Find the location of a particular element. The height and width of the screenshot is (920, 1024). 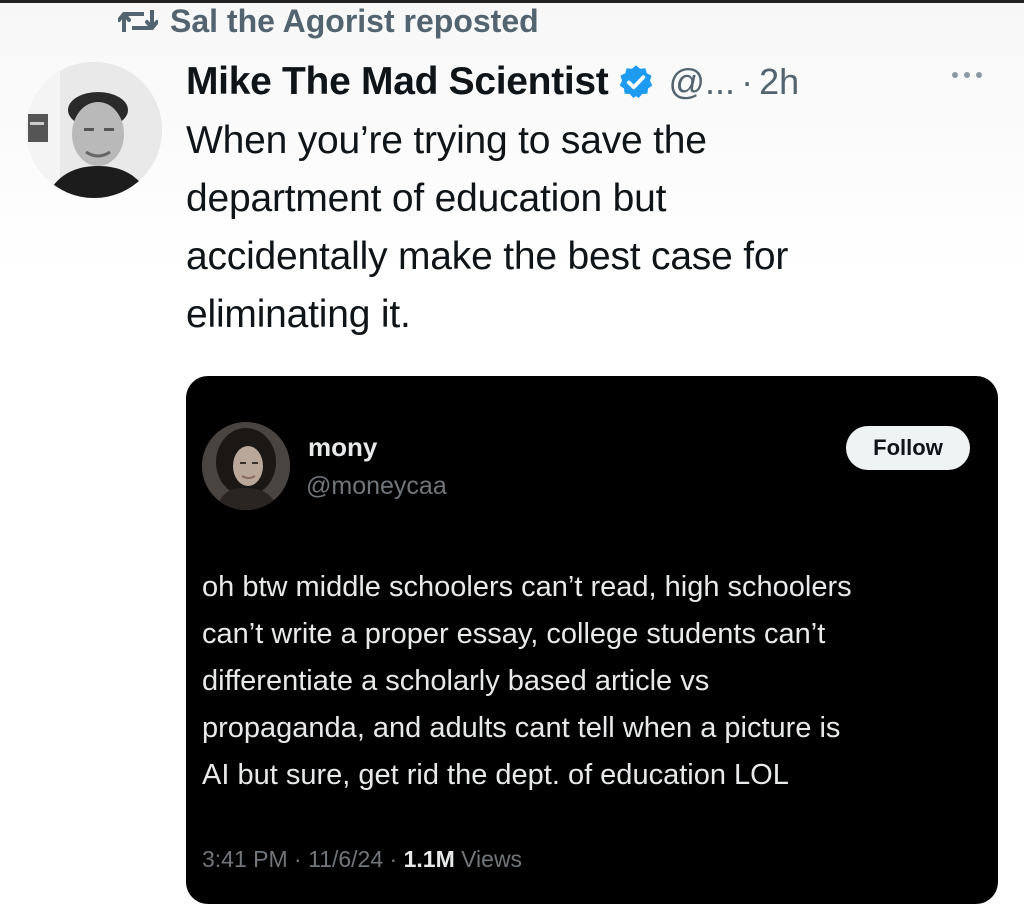

quoted-time: 3:41 PM is located at coordinates (245, 859).